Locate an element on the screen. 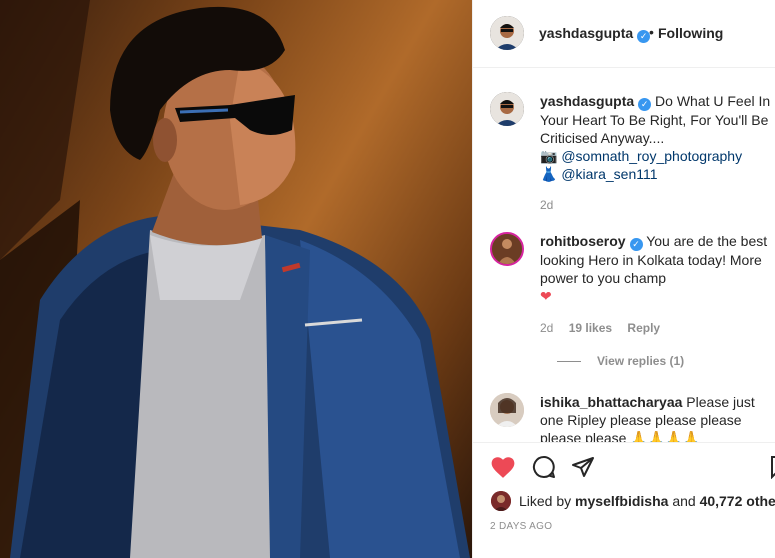 Image resolution: width=775 pixels, height=558 pixels. reply-button: Reply is located at coordinates (643, 328).